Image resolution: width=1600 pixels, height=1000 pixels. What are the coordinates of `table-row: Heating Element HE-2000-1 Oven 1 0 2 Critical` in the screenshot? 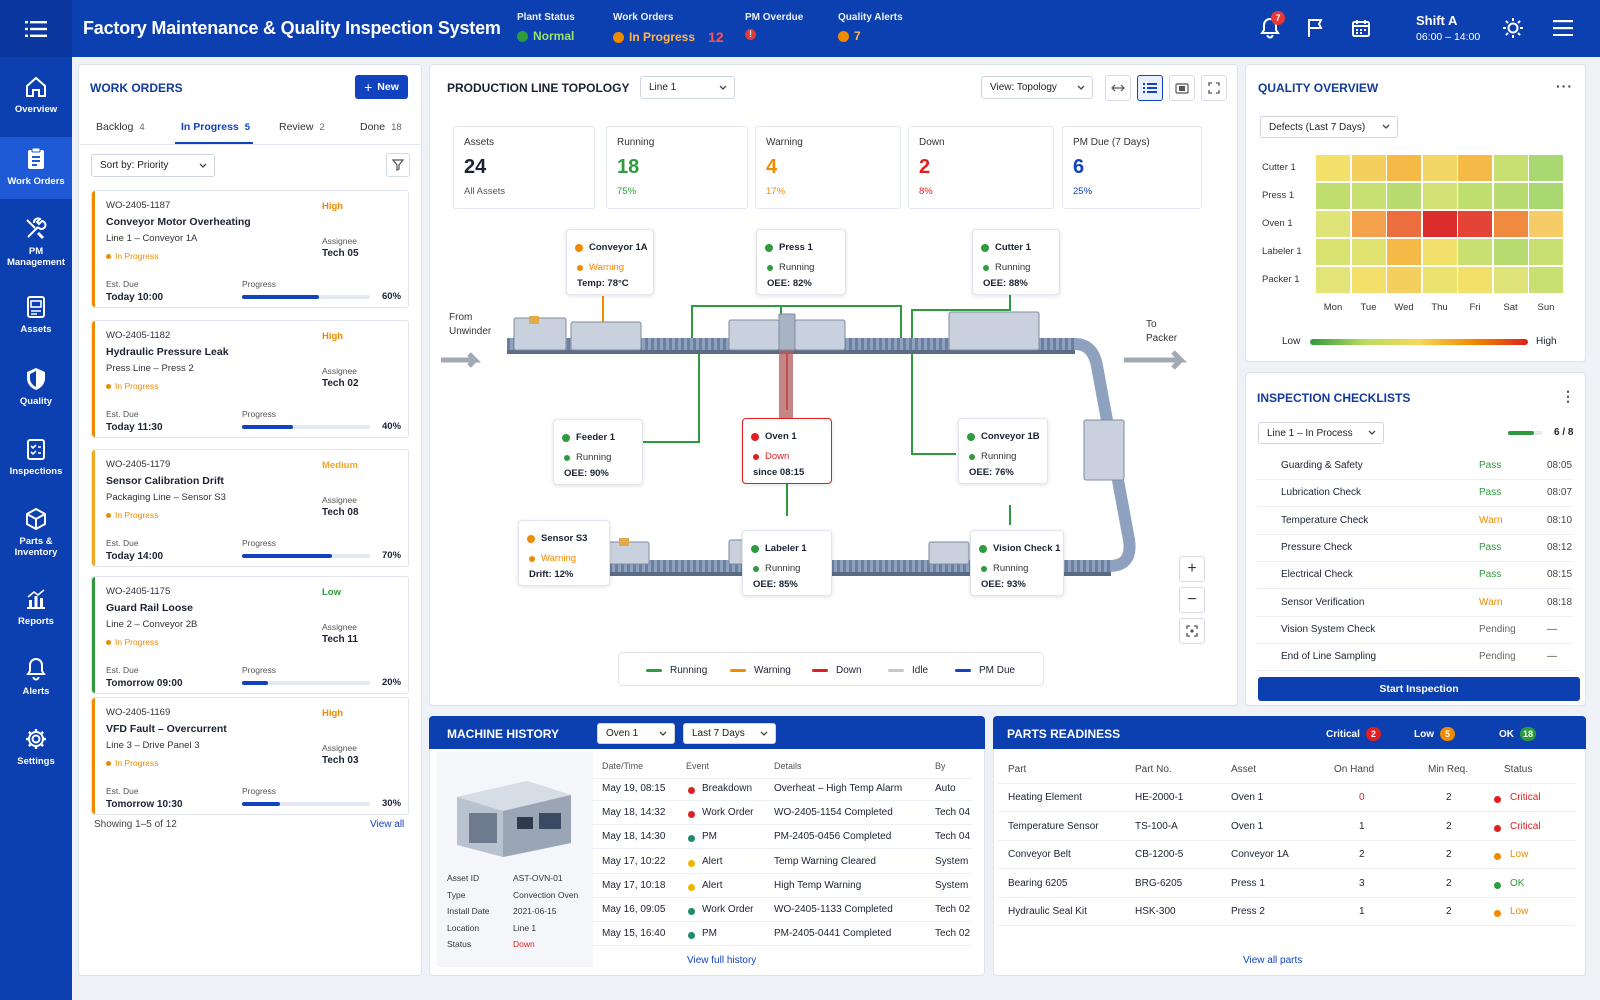 It's located at (1286, 798).